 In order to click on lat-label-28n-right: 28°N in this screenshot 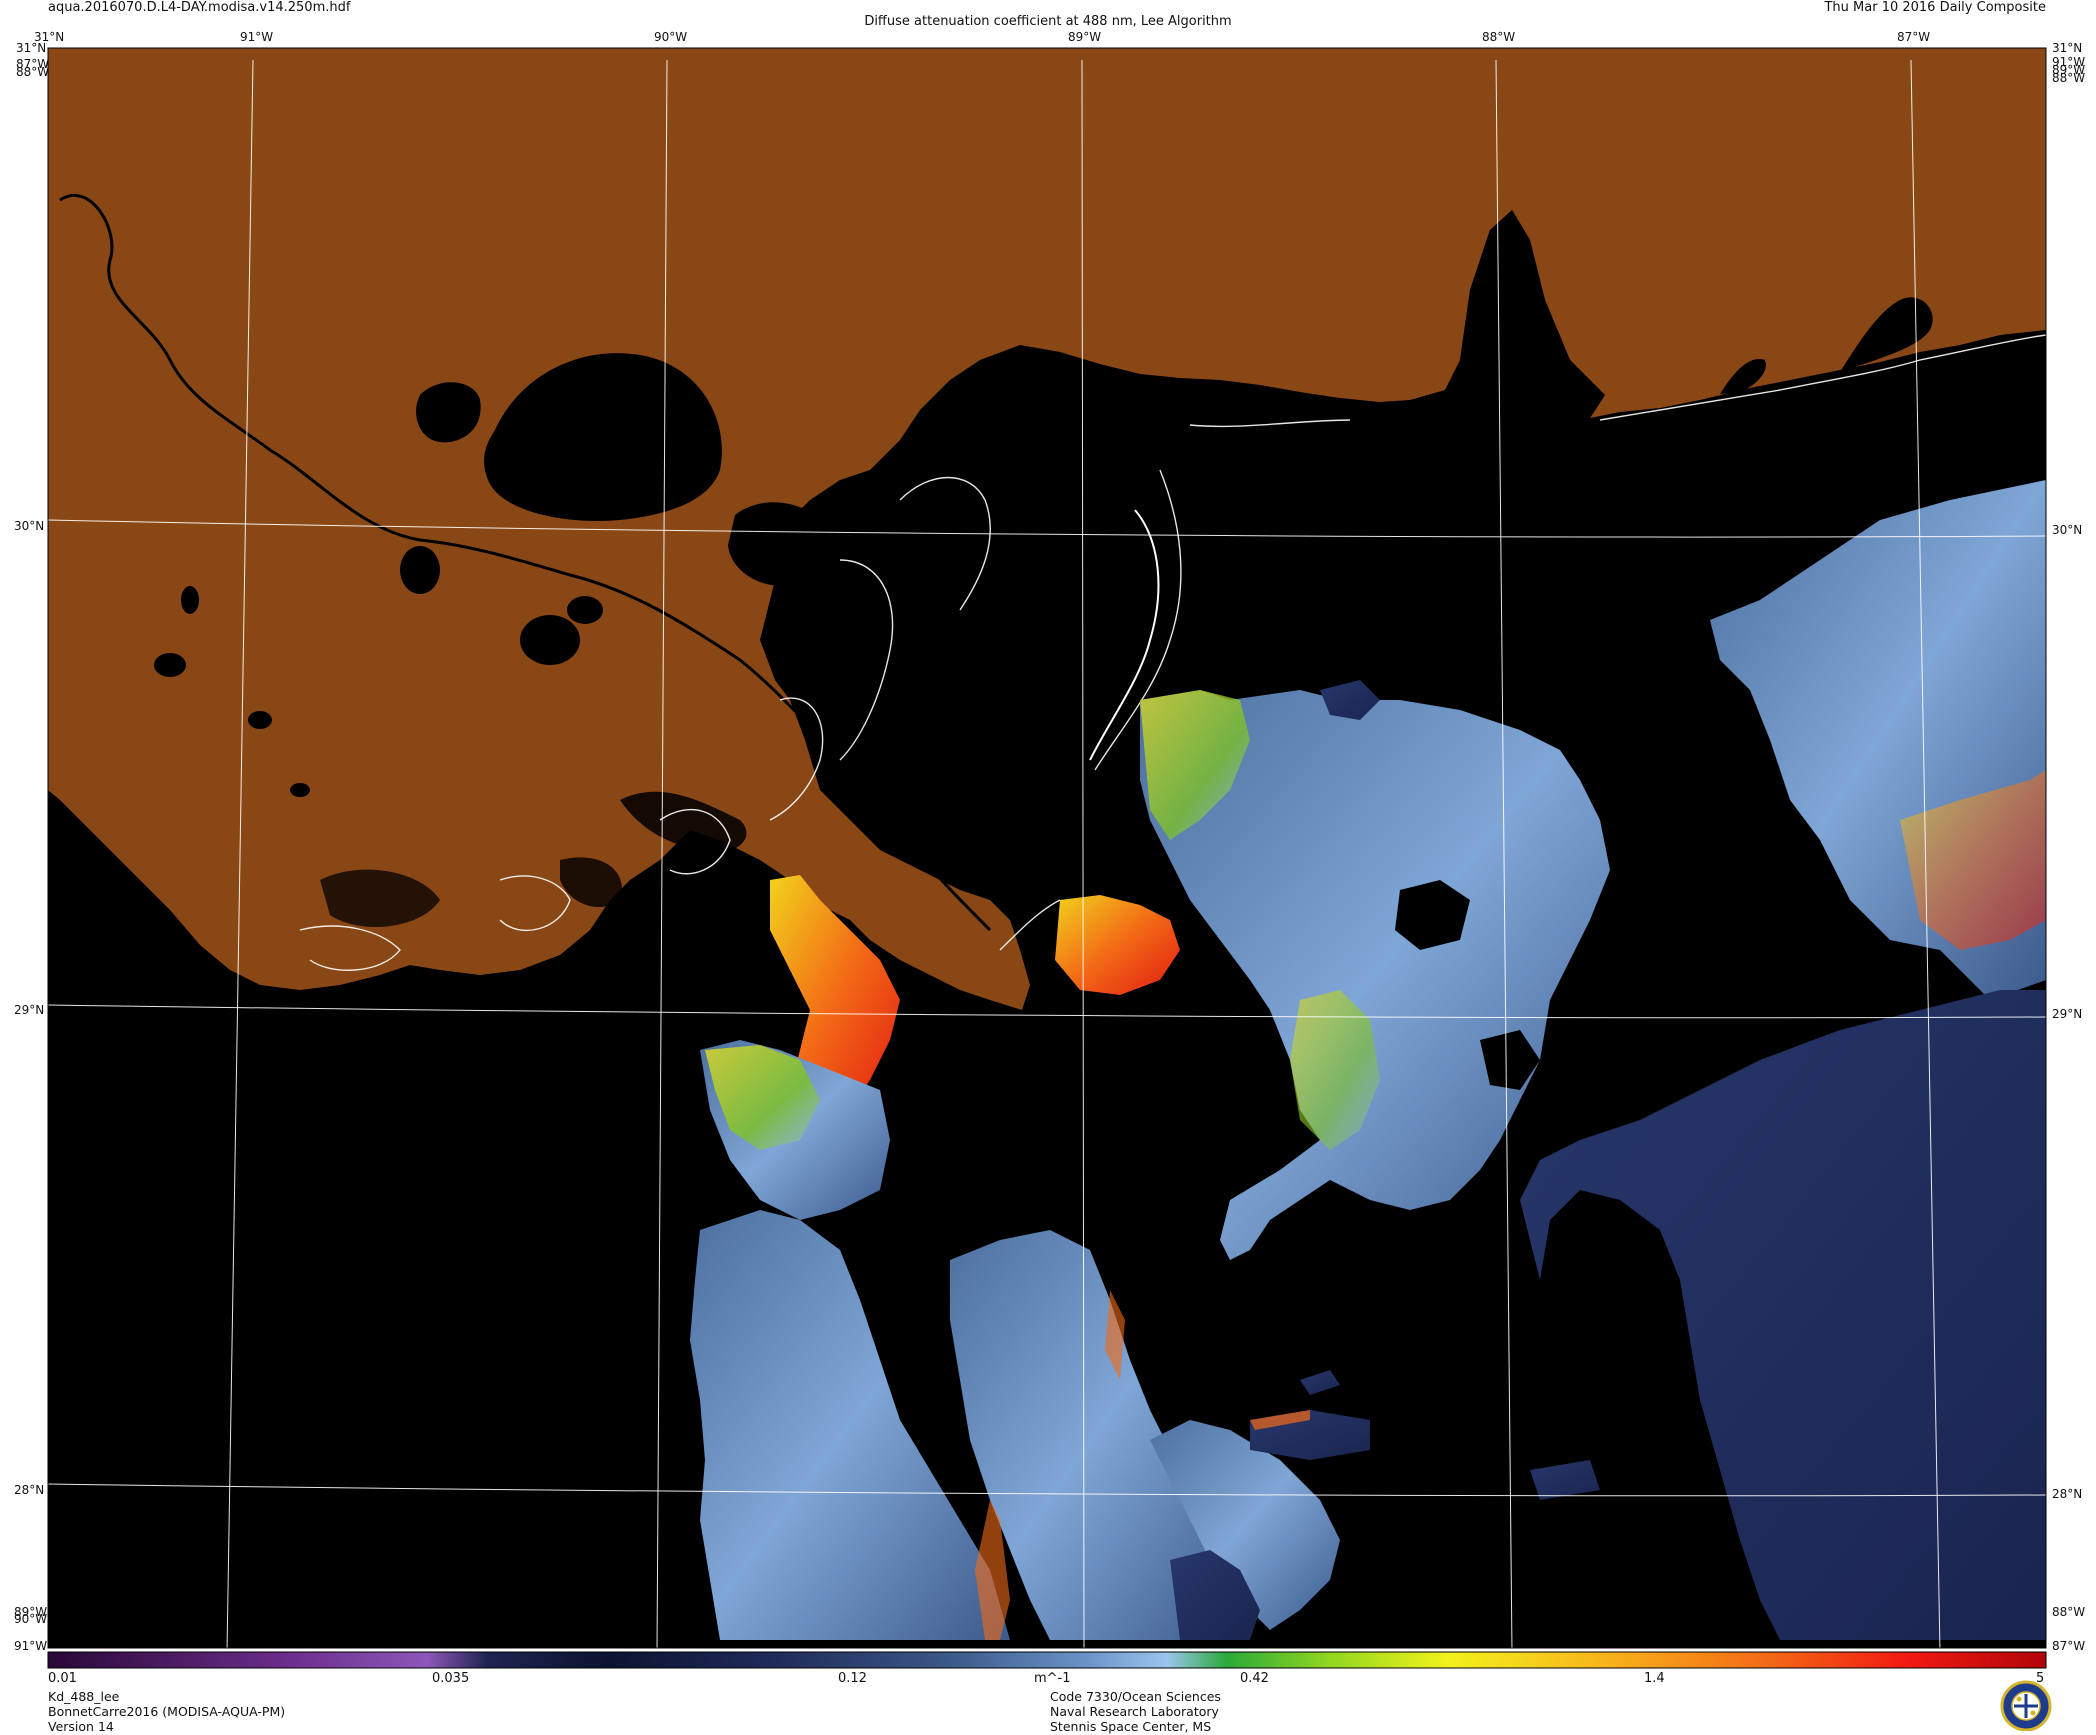, I will do `click(2067, 1494)`.